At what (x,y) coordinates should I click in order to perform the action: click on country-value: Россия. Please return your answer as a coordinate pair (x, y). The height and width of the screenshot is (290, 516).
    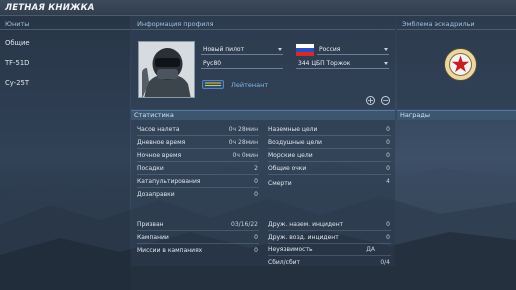
    Looking at the image, I should click on (330, 49).